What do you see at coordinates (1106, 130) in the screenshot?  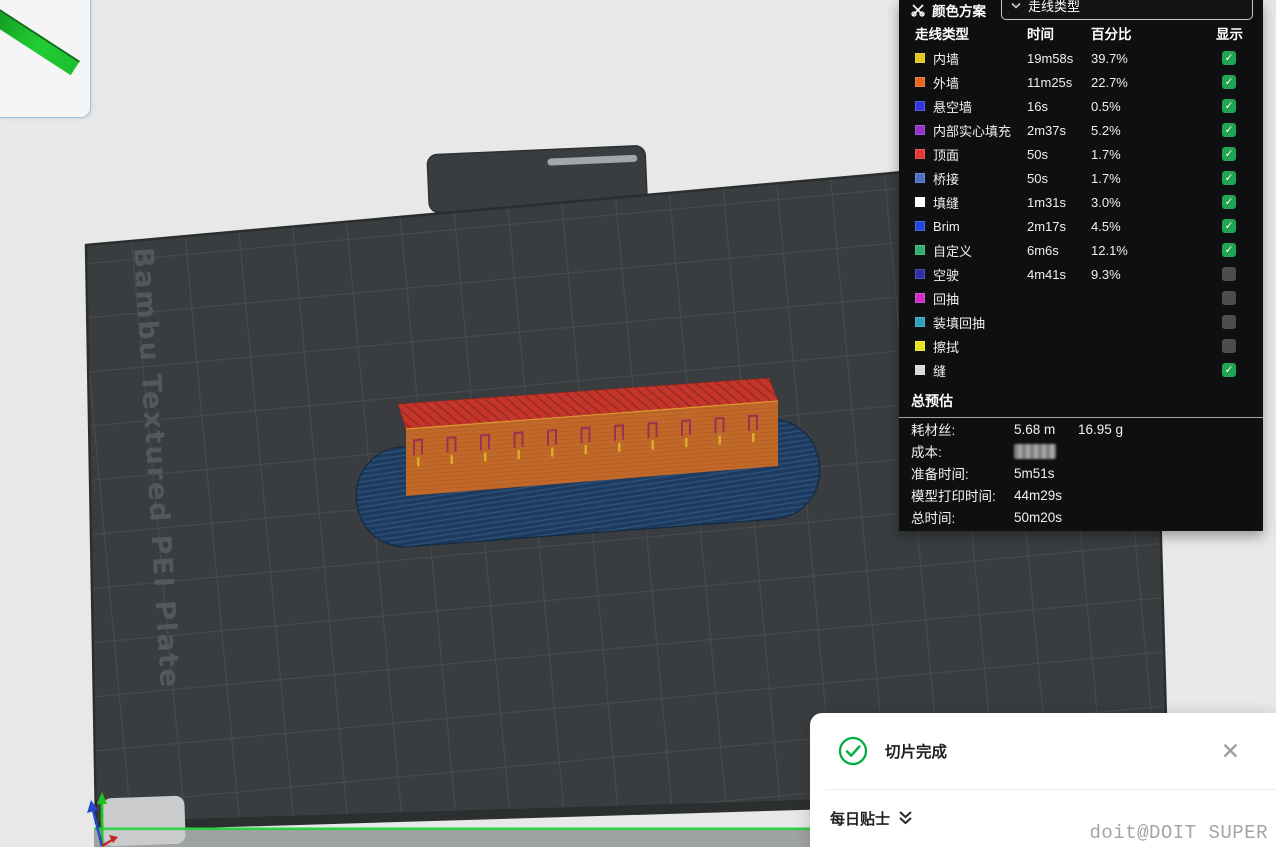 I see `line-type-percent: 5.2%` at bounding box center [1106, 130].